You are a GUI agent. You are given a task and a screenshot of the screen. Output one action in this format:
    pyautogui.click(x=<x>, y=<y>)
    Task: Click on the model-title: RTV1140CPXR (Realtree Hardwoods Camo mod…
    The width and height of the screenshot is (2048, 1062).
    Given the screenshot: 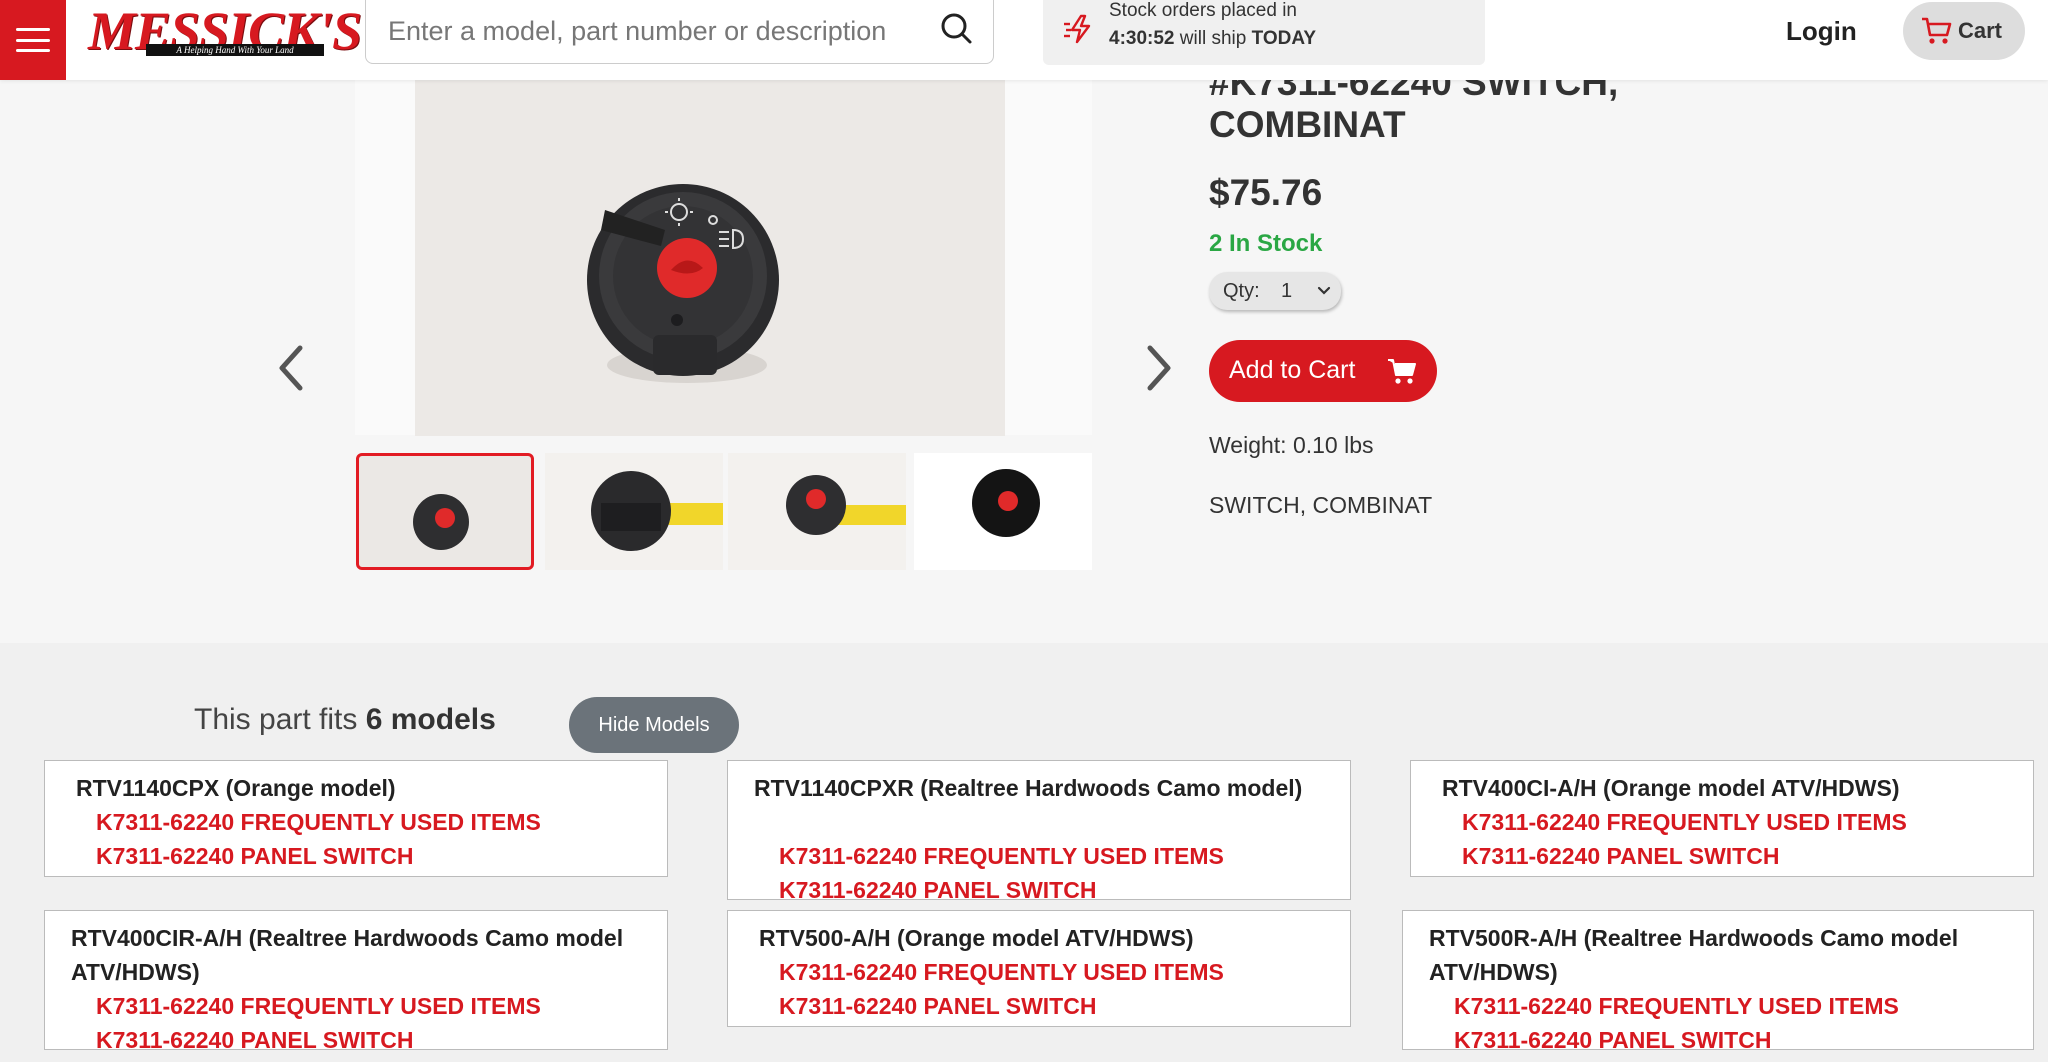 What is the action you would take?
    pyautogui.click(x=1034, y=788)
    